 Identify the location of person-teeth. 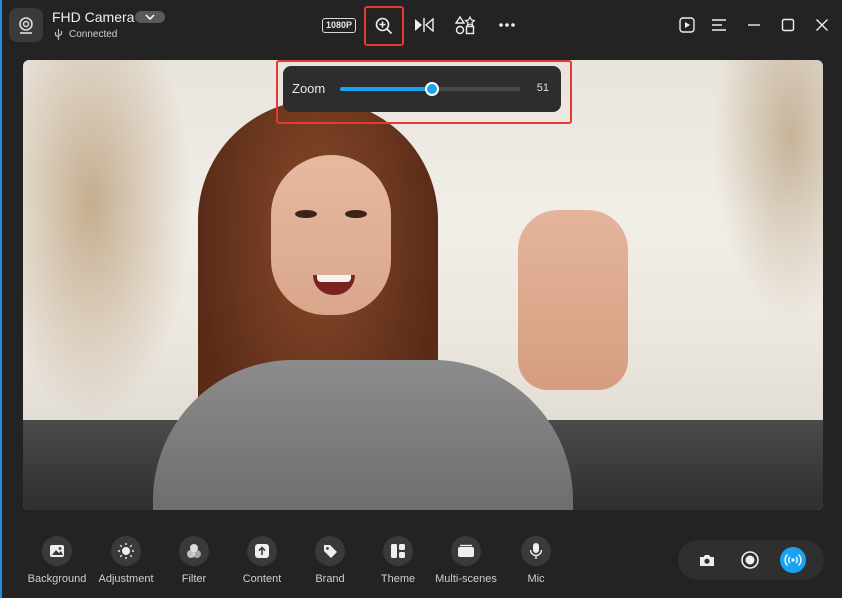
(334, 278).